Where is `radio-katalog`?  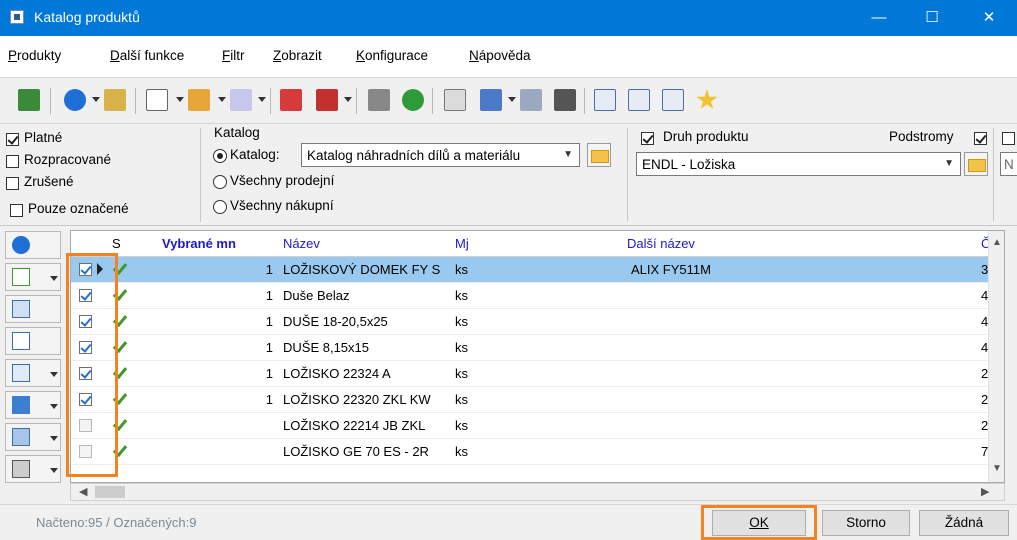 radio-katalog is located at coordinates (220, 156).